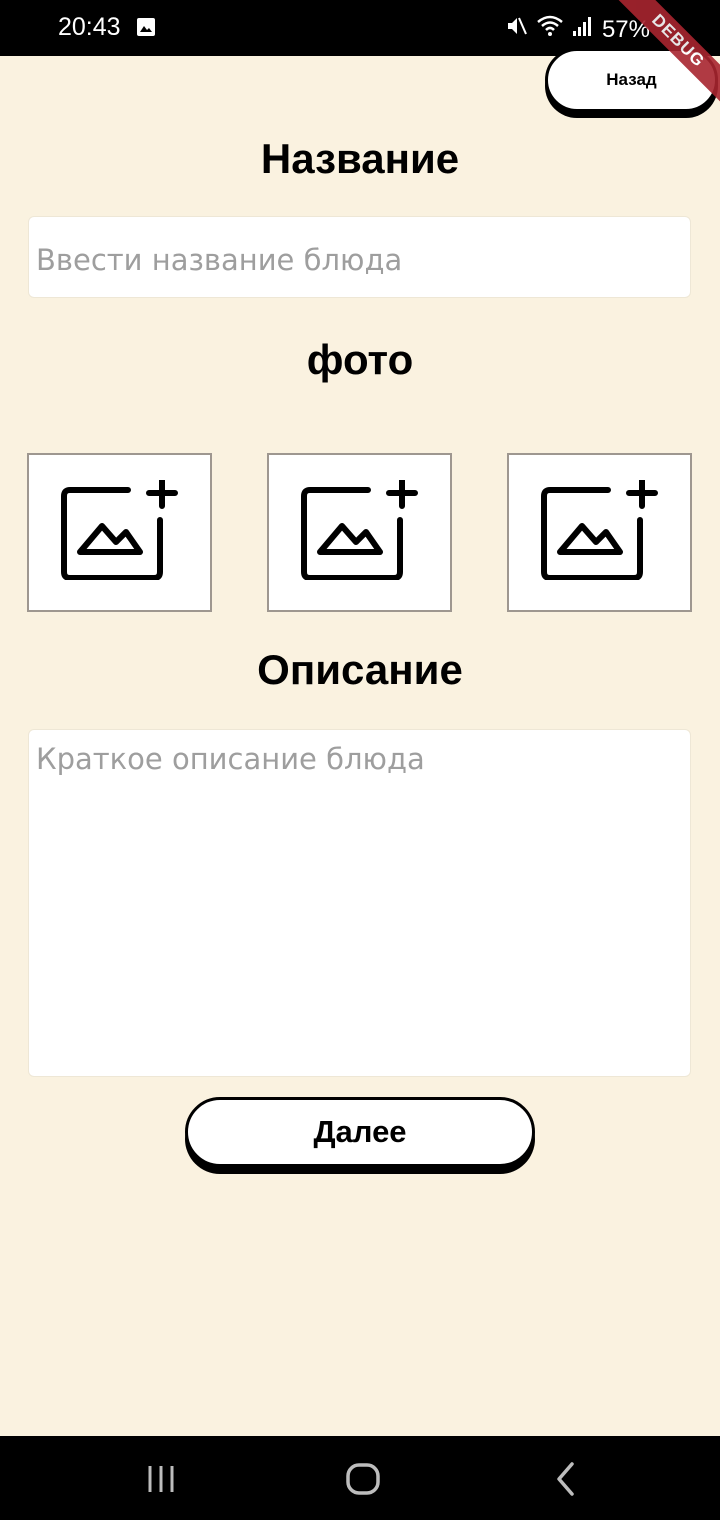  I want to click on dish-name-placeholder: Ввести название блюда, so click(219, 260).